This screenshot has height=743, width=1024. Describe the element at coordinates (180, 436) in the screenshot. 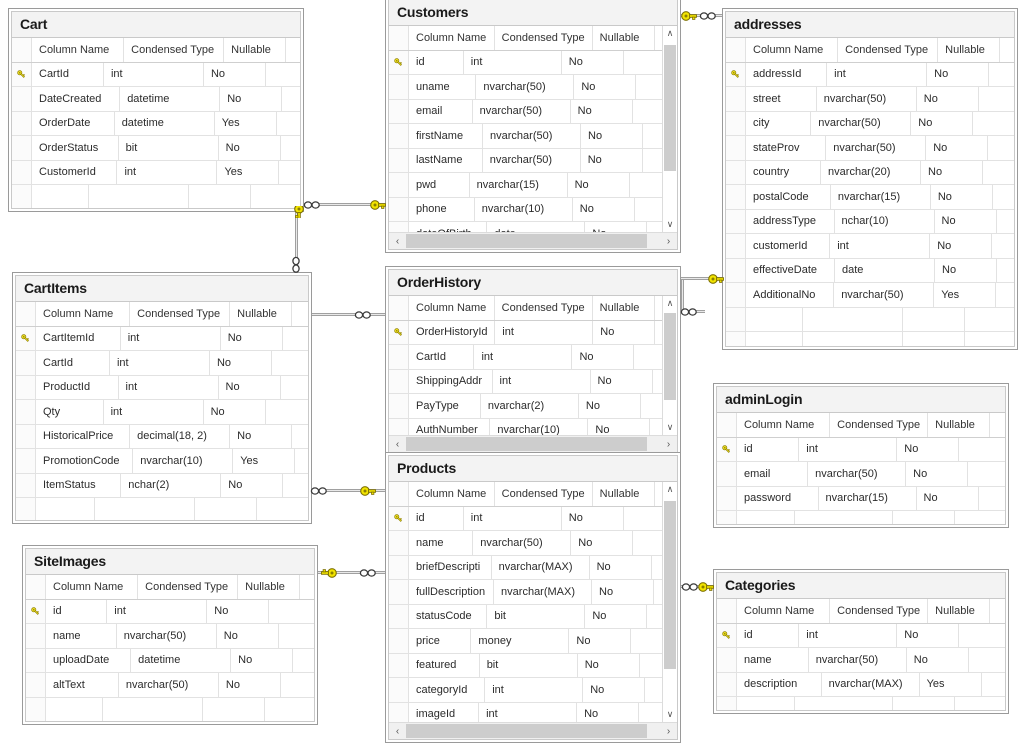

I see `condensed-type-cell: decimal(18, 2)` at that location.